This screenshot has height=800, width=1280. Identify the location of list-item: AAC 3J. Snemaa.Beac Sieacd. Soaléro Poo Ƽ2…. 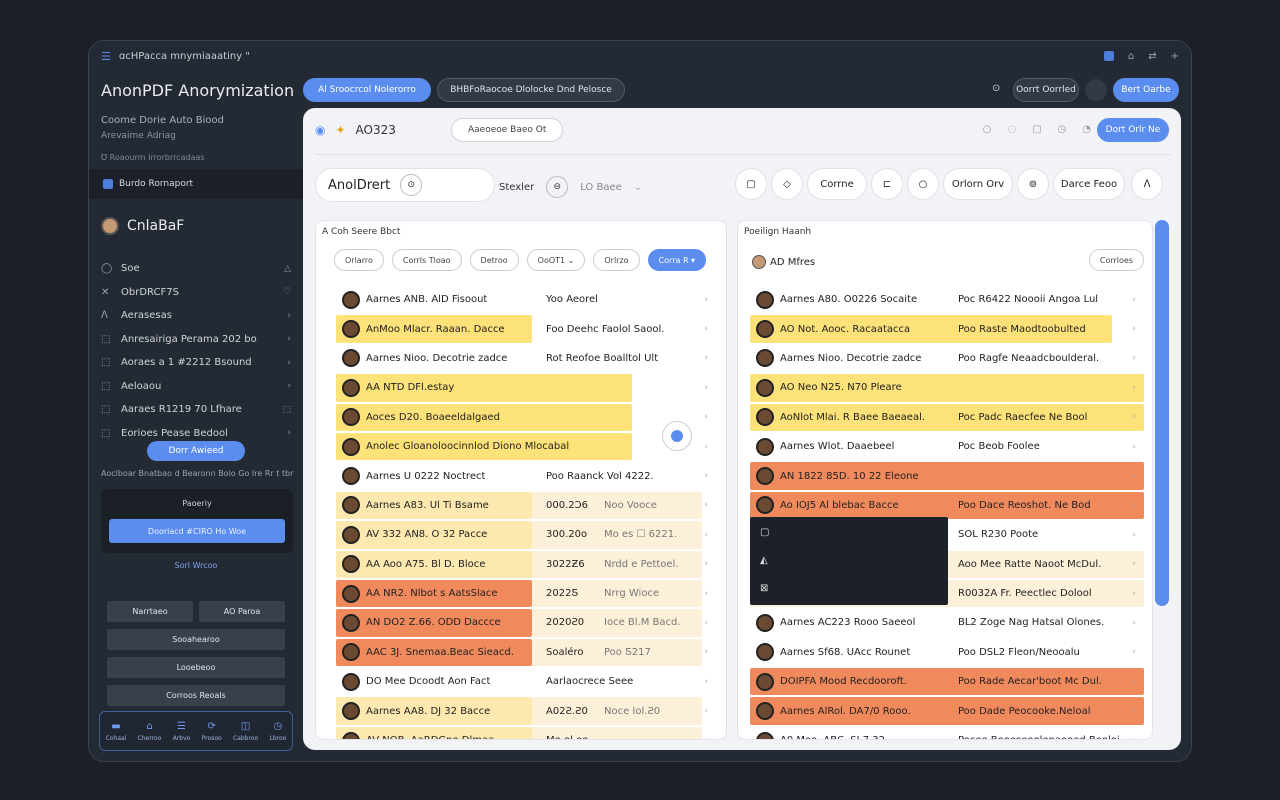
(526, 652).